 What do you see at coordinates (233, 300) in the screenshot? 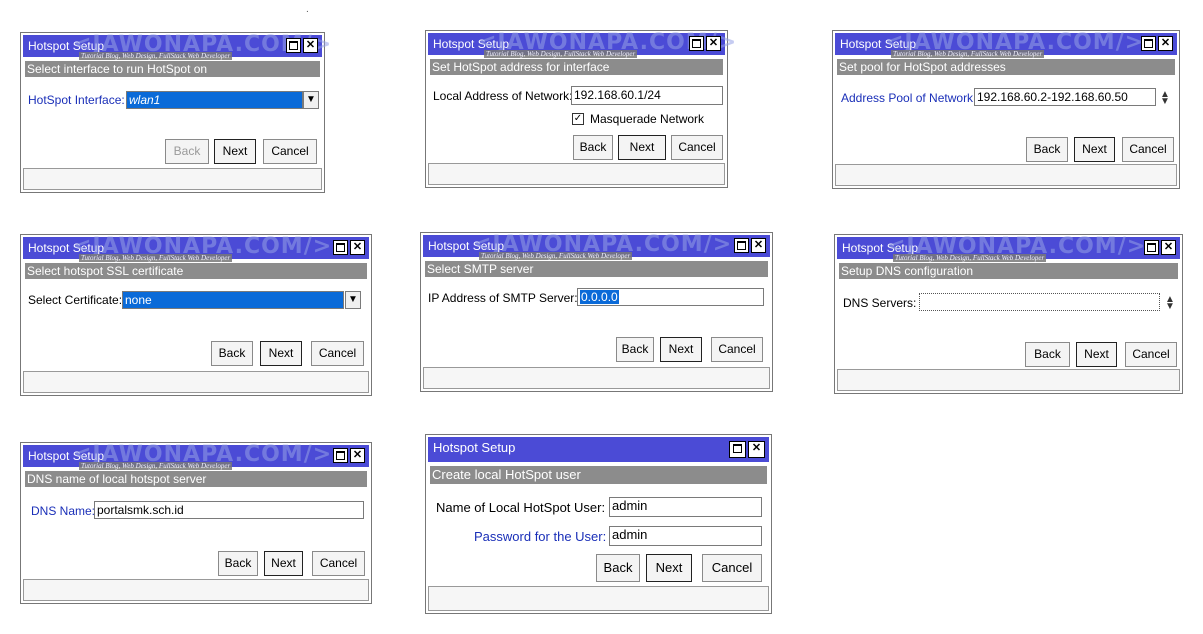
I see `certificate-select: none` at bounding box center [233, 300].